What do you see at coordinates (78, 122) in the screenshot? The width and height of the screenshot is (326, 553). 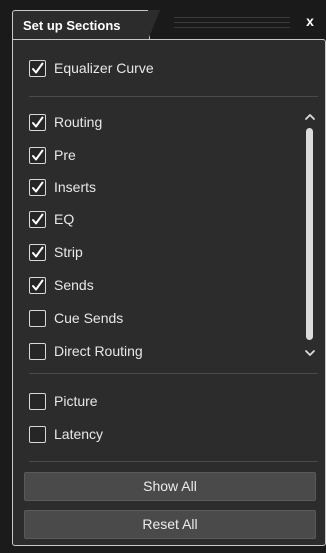 I see `checkbox-label: Routing` at bounding box center [78, 122].